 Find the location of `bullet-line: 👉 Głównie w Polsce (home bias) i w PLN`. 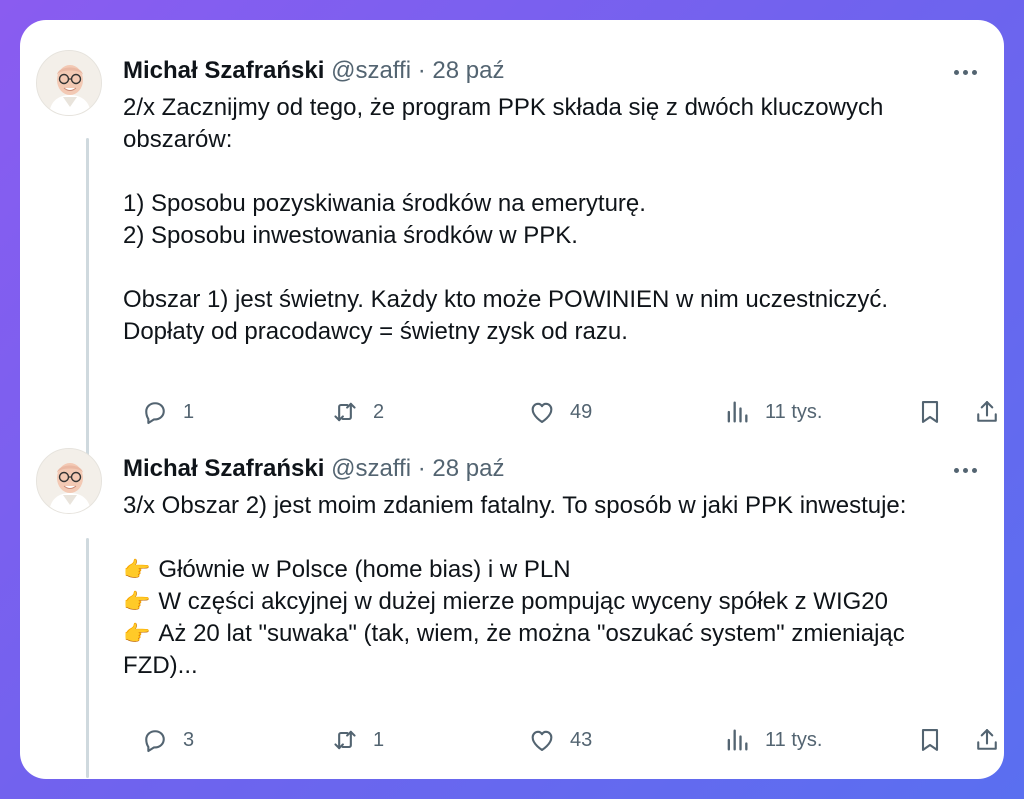

bullet-line: 👉 Głównie w Polsce (home bias) i w PLN is located at coordinates (514, 570).